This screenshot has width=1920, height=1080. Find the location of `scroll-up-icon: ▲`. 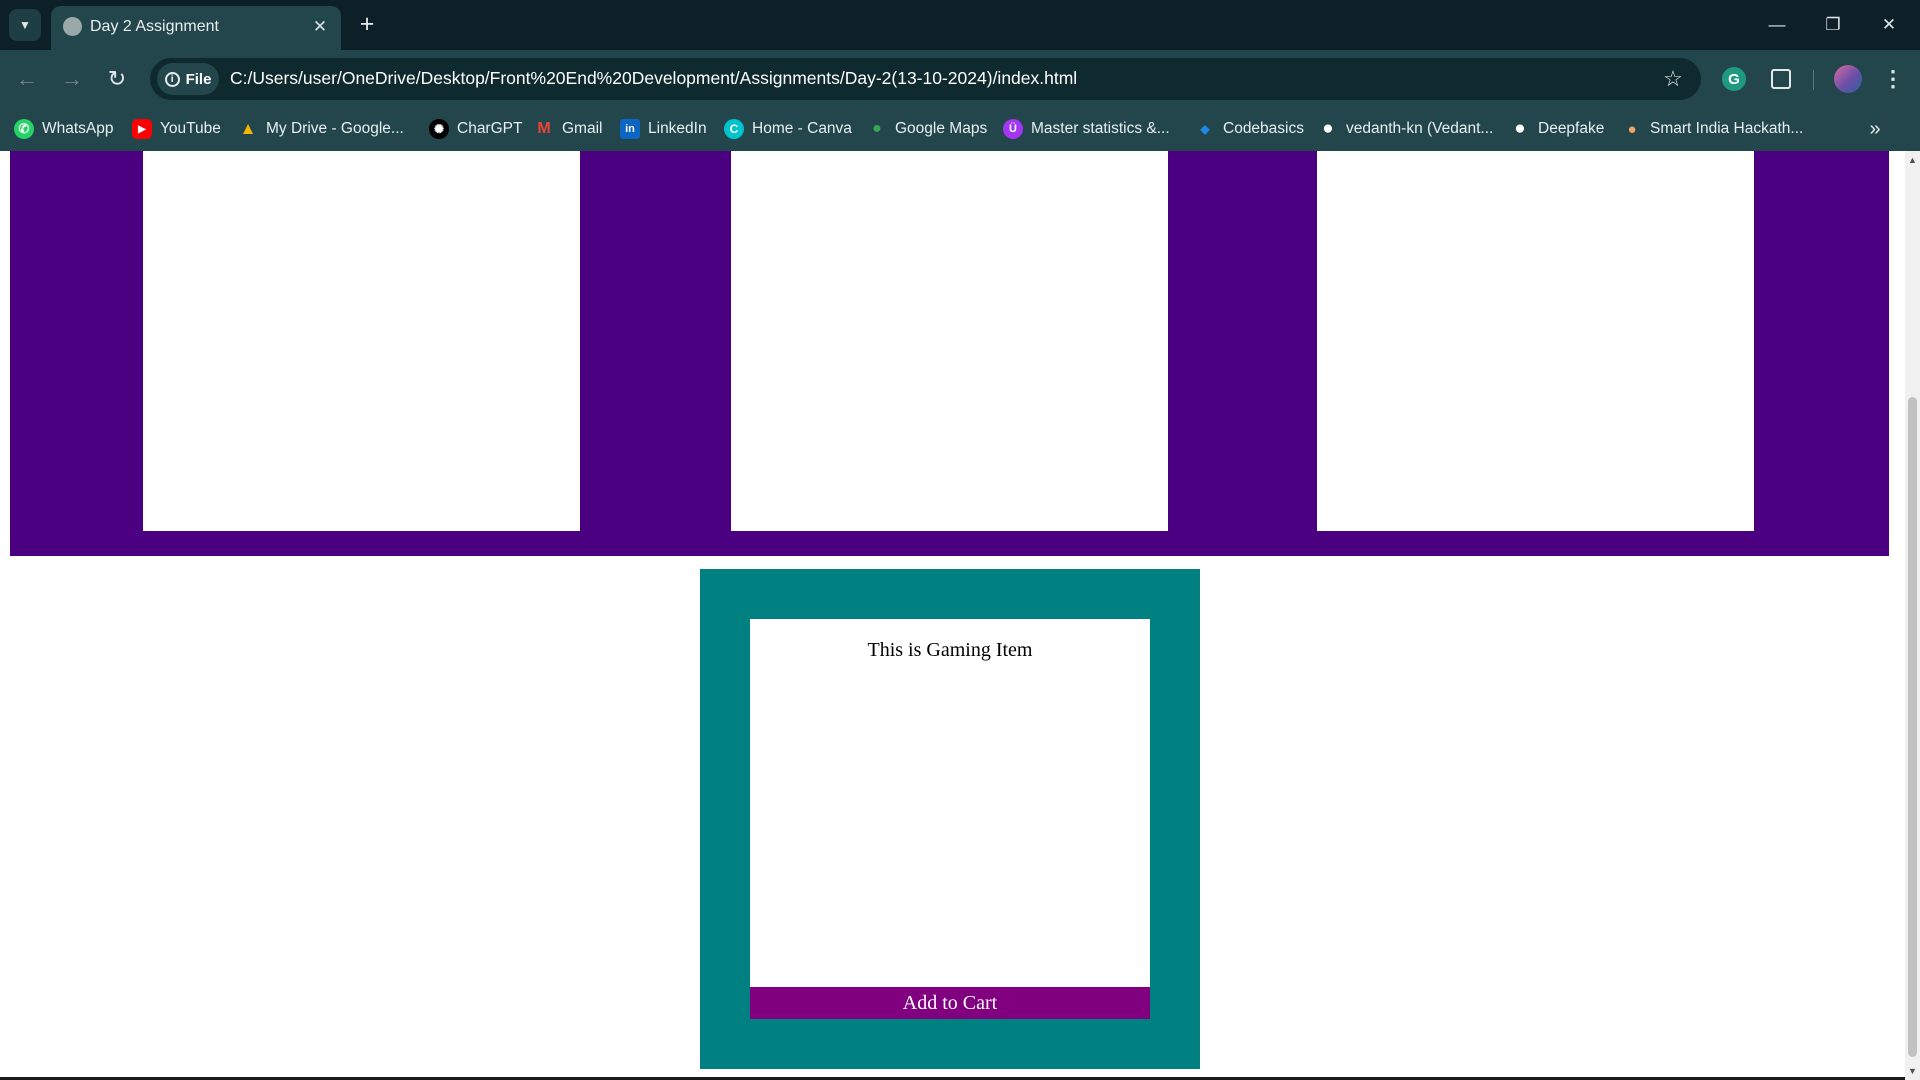

scroll-up-icon: ▲ is located at coordinates (1912, 160).